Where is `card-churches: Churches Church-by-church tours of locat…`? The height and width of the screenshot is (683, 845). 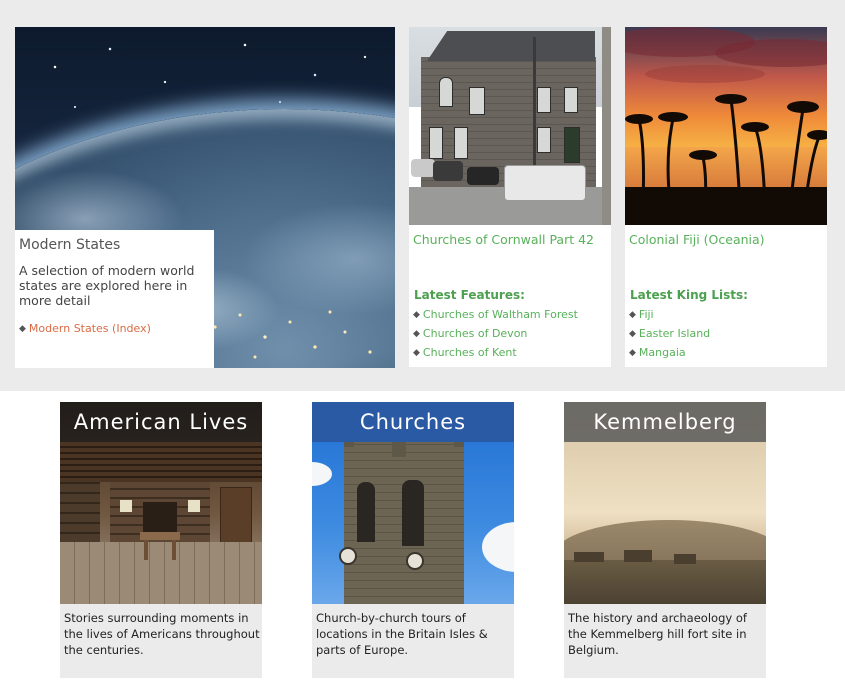
card-churches: Churches Church-by-church tours of locat… is located at coordinates (413, 540).